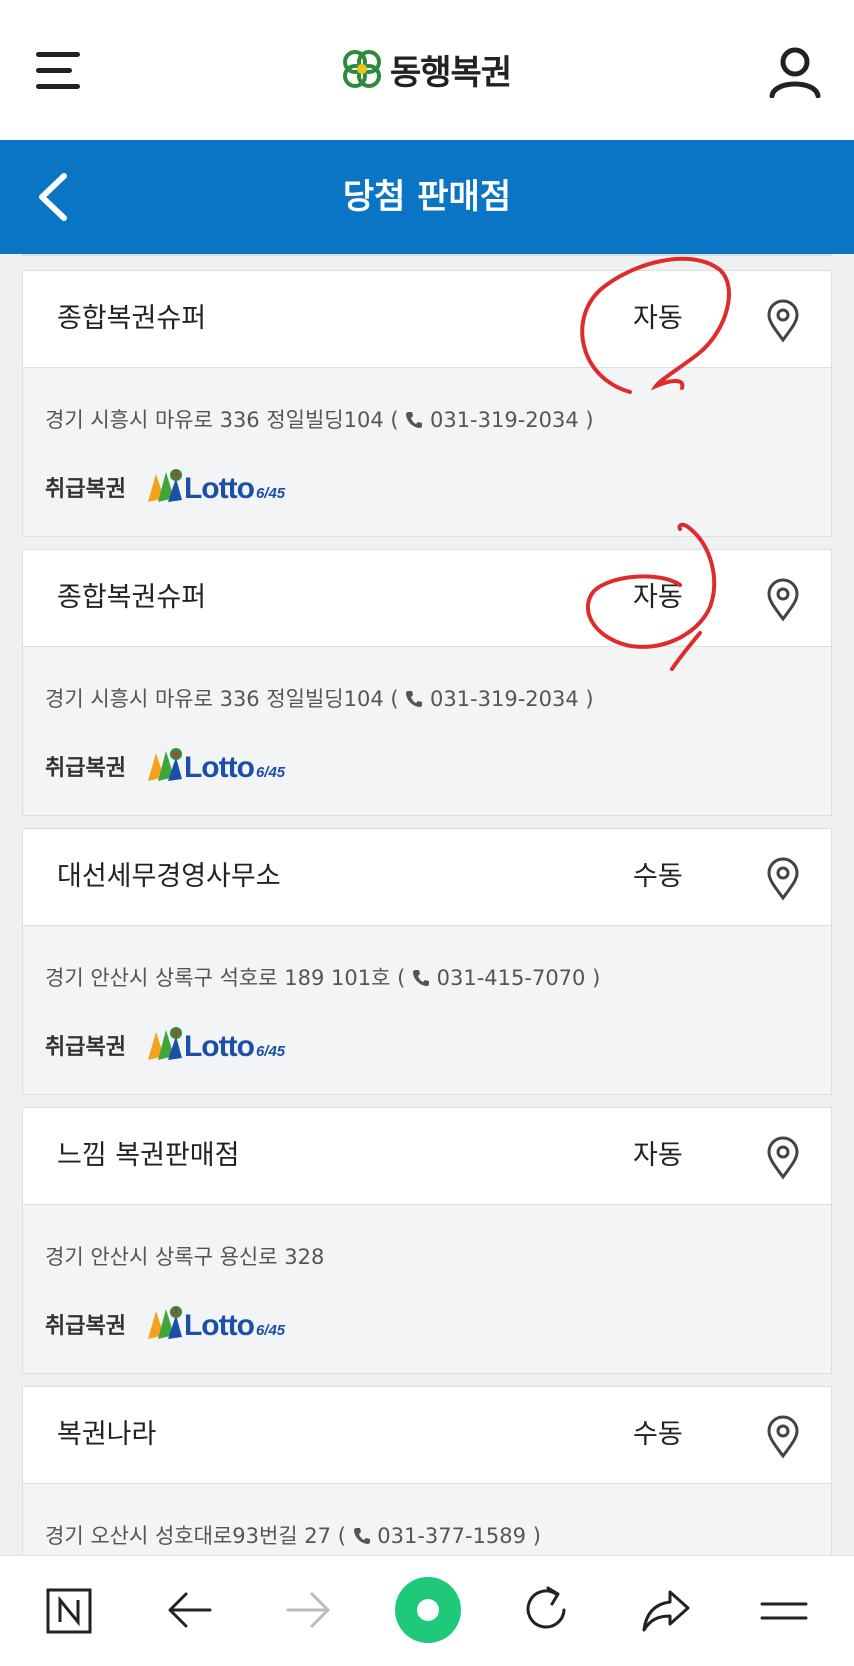 This screenshot has height=1666, width=854. Describe the element at coordinates (427, 877) in the screenshot. I see `store-card-header: 대선세무경영사무소 수동` at that location.